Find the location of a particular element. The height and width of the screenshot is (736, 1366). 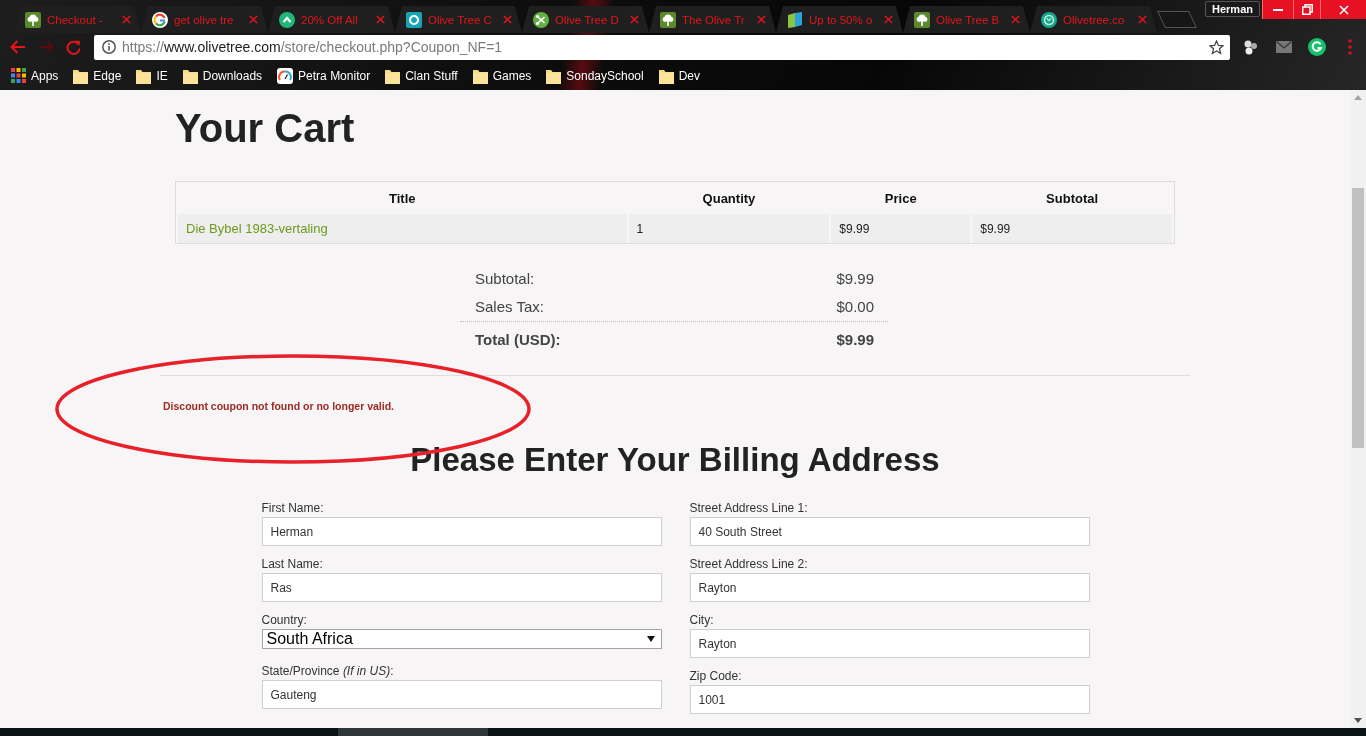

text-field: Gauteng is located at coordinates (461, 694).